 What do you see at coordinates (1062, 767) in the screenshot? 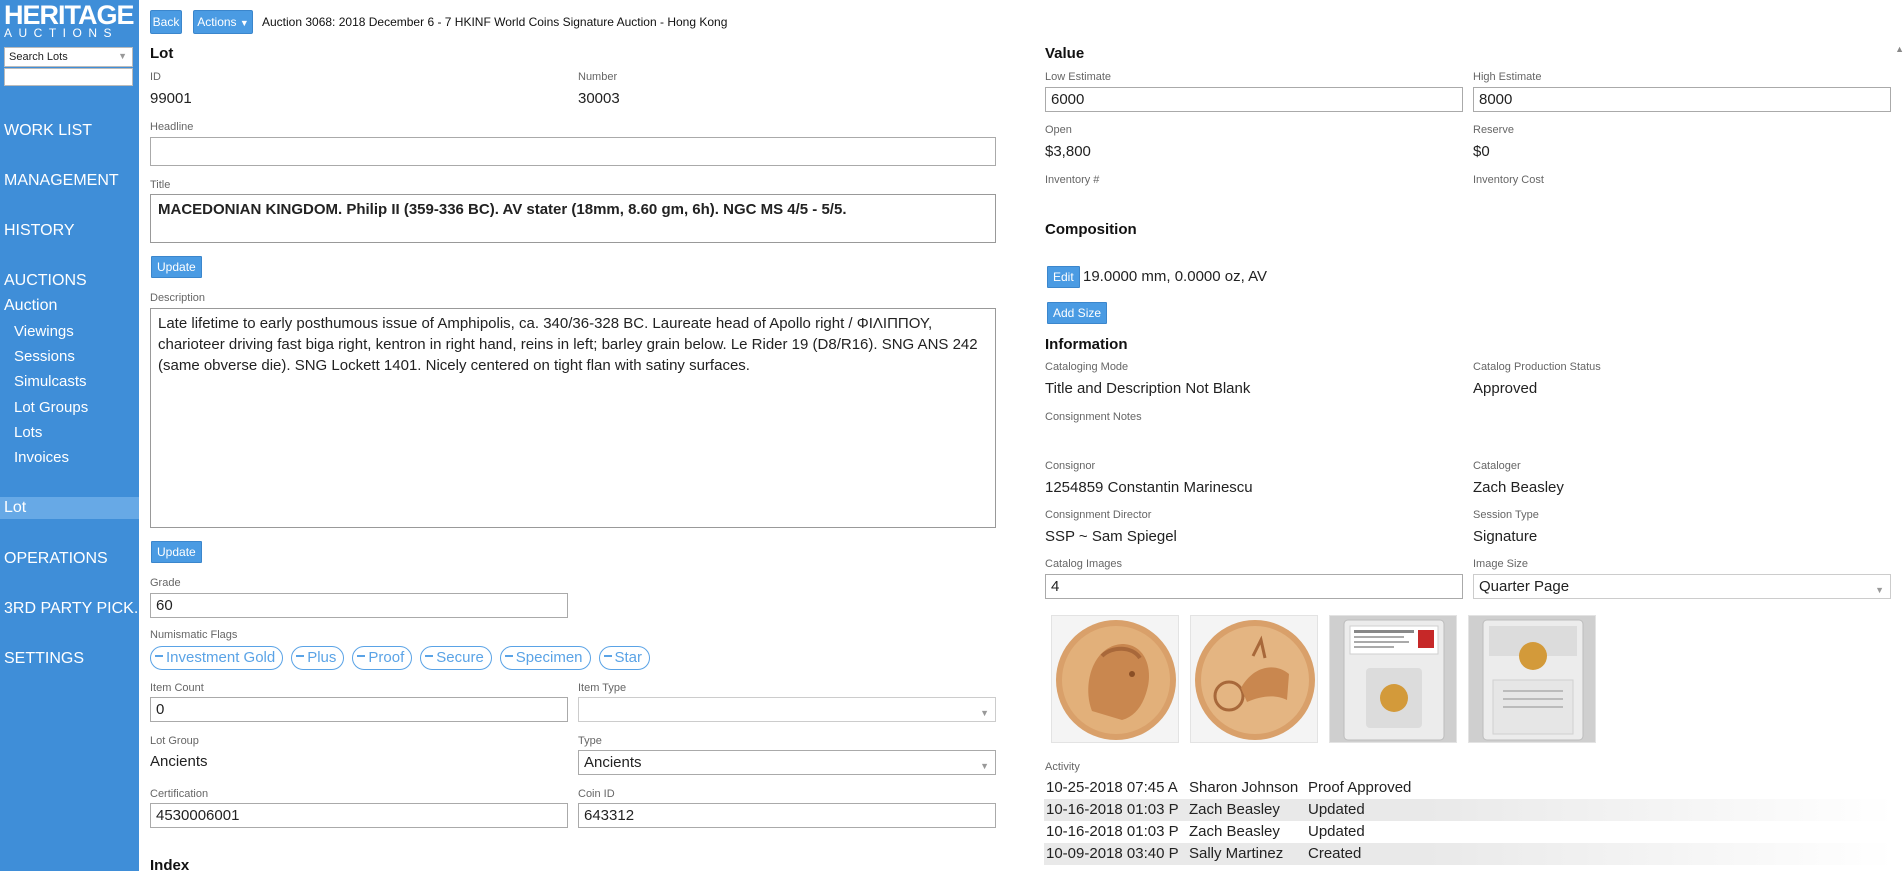
I see `activity-label: Activity` at bounding box center [1062, 767].